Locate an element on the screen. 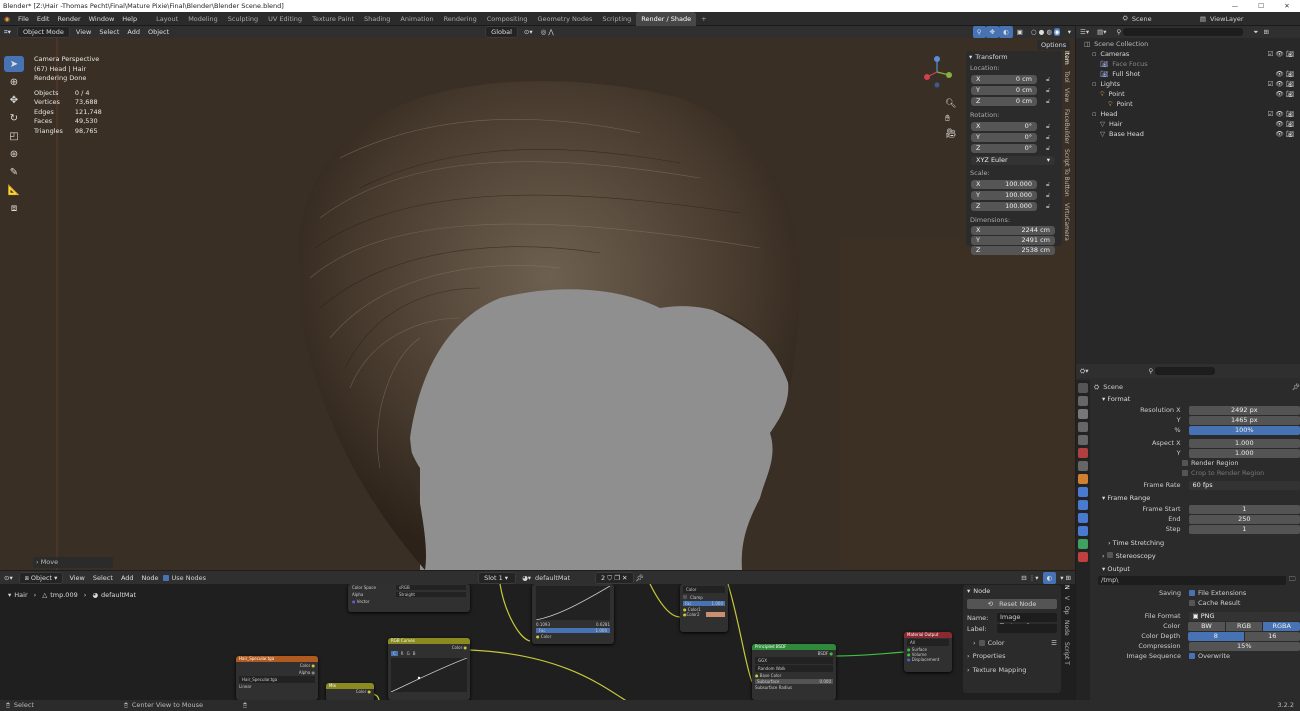 Image resolution: width=1300 pixels, height=711 pixels. viewport-menu-object: Object is located at coordinates (158, 32).